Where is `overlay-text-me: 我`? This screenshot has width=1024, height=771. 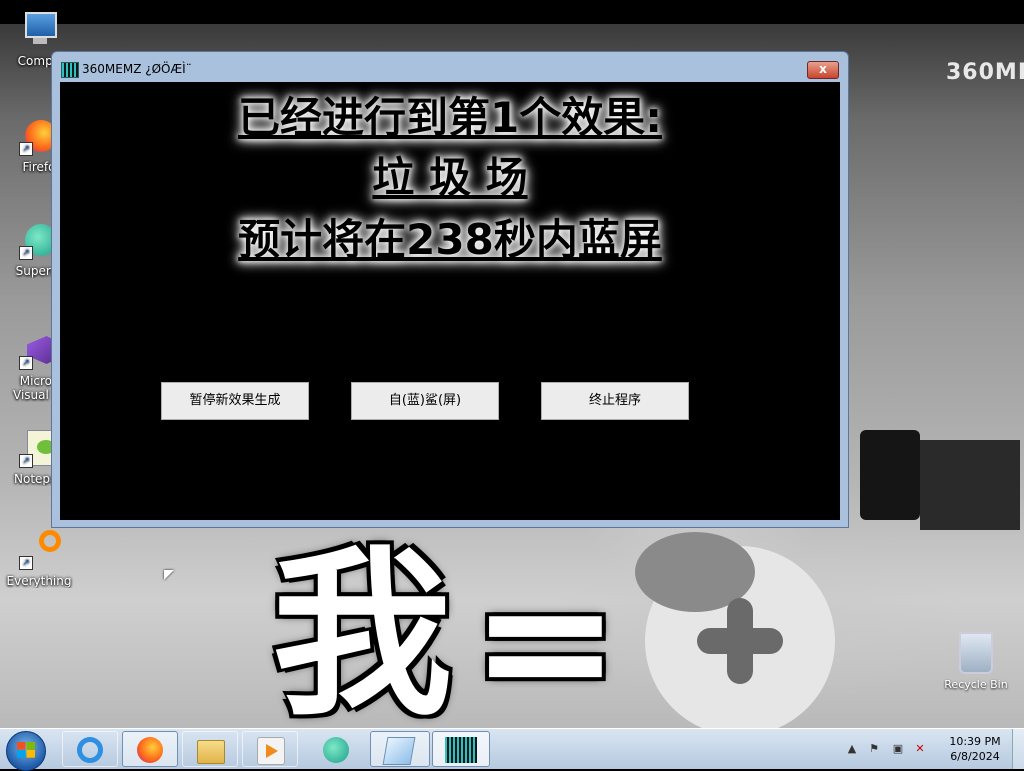
overlay-text-me: 我 is located at coordinates (362, 630).